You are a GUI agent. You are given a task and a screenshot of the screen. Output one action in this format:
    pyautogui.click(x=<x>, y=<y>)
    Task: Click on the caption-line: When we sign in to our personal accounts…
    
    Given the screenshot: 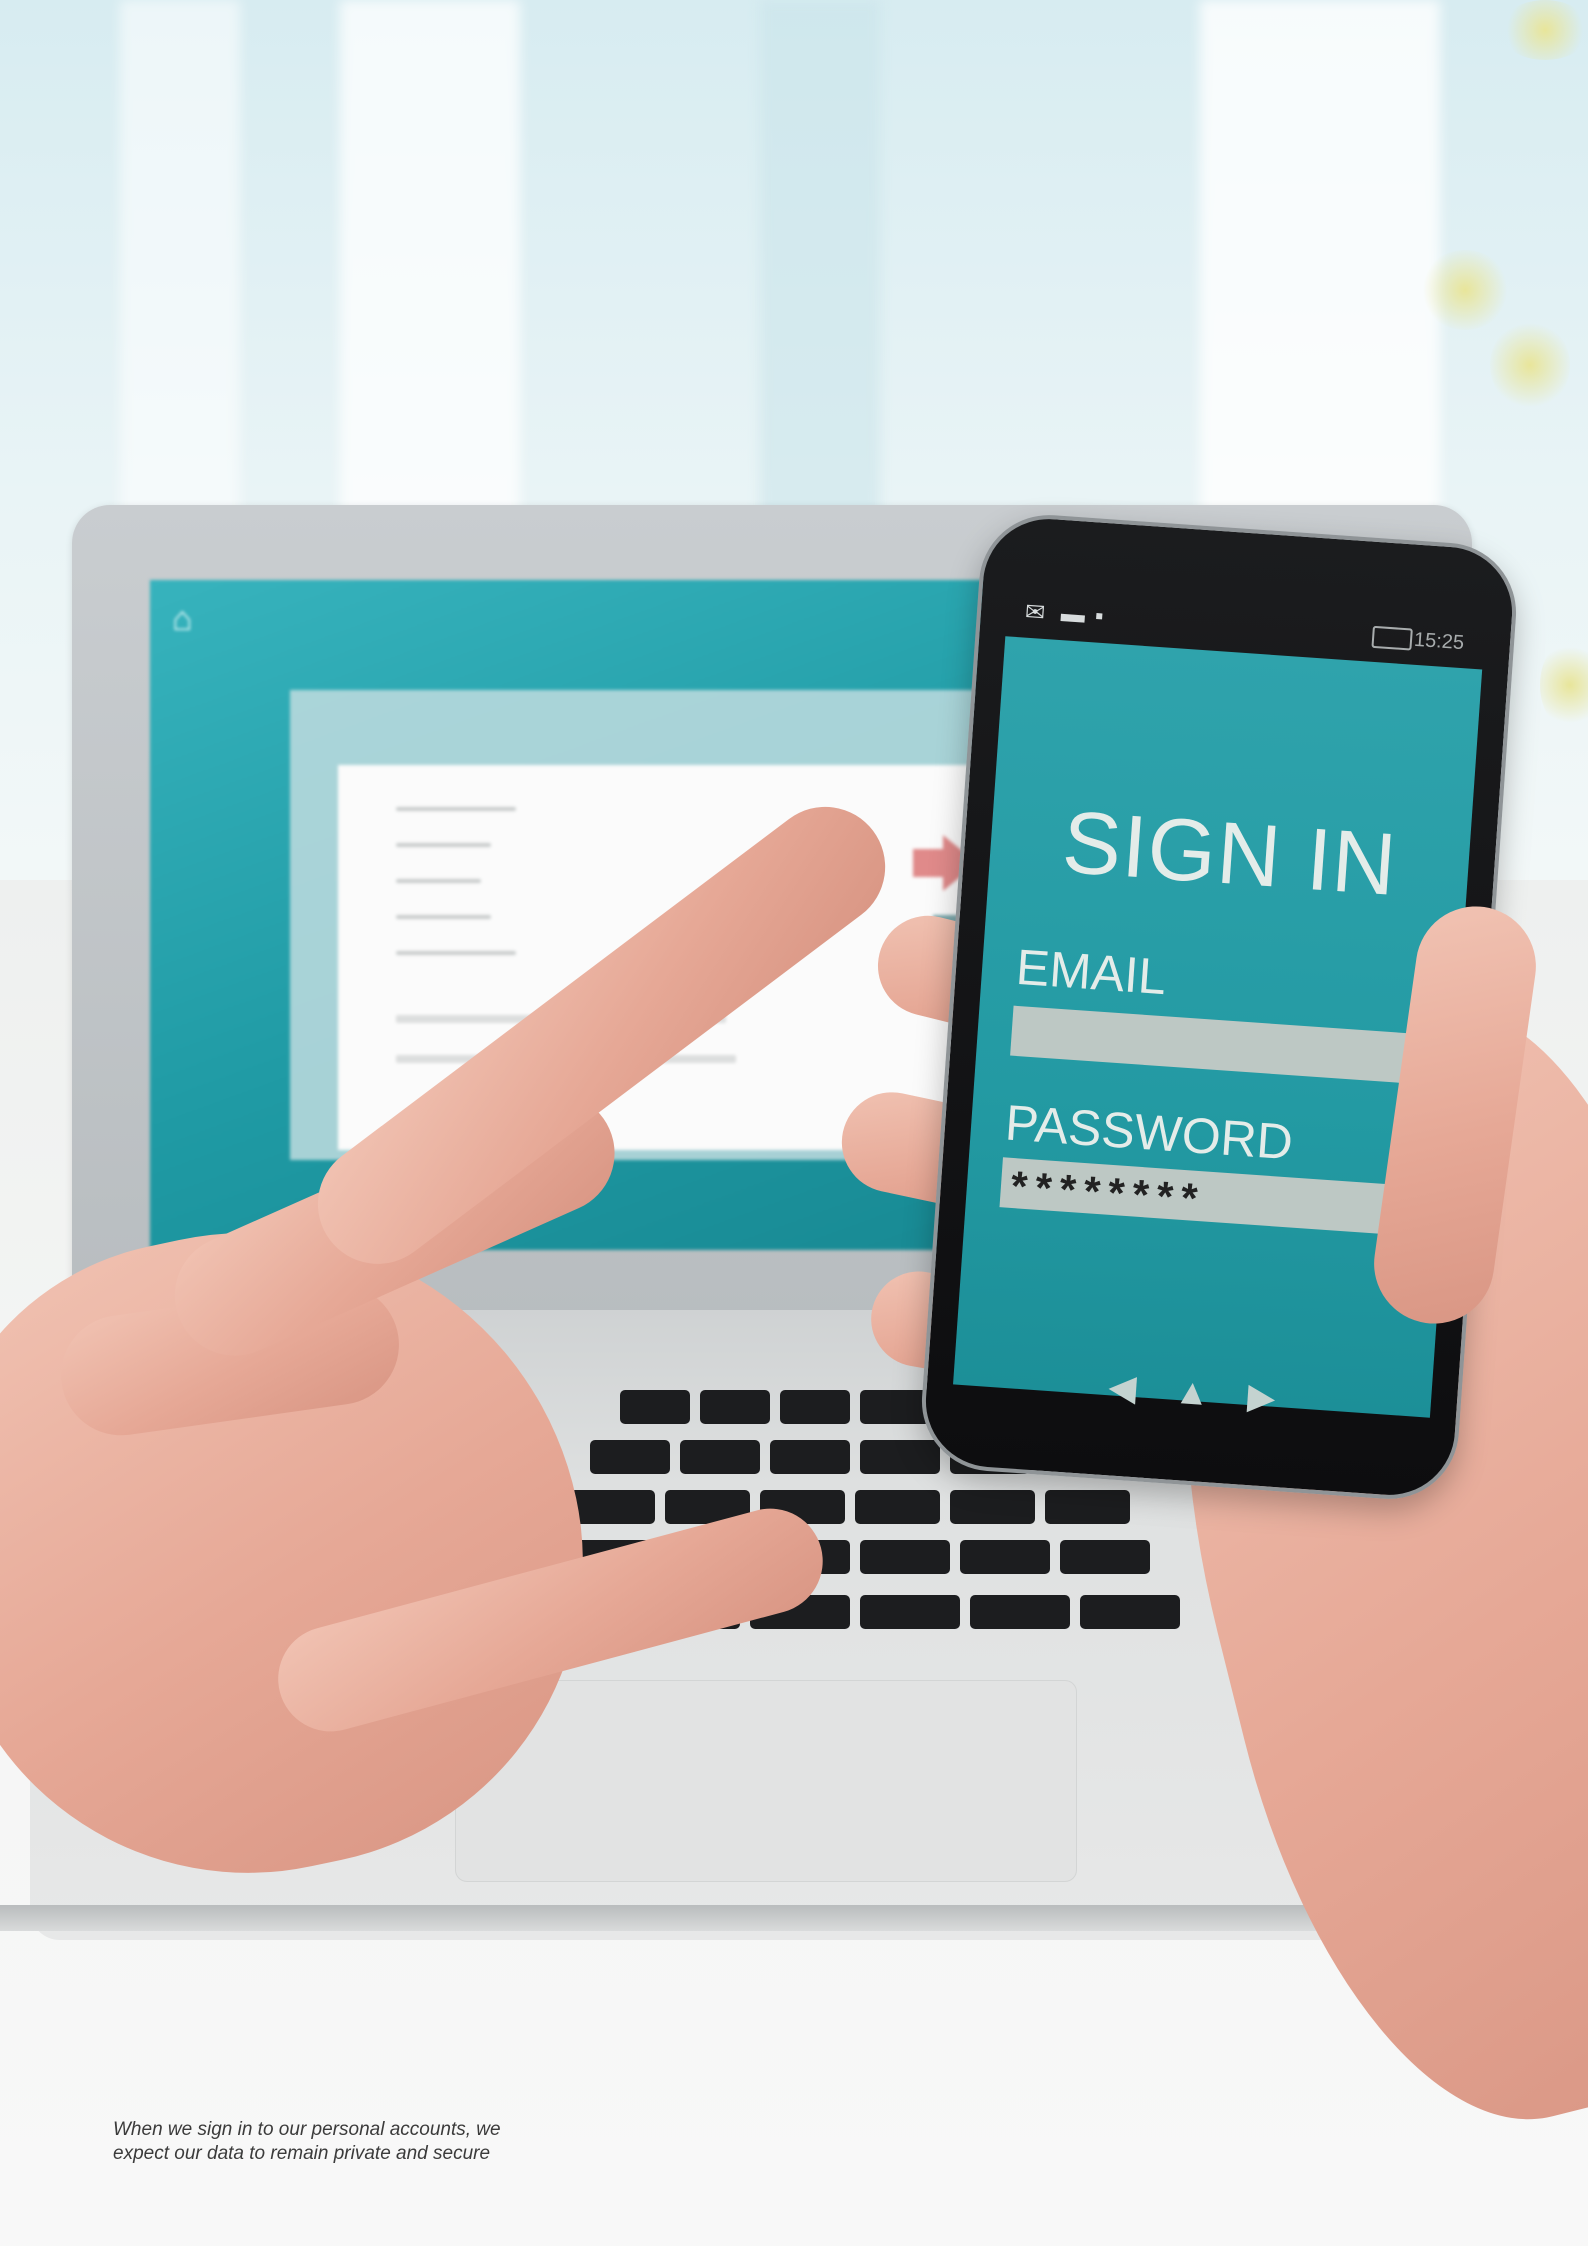 What is the action you would take?
    pyautogui.click(x=307, y=2129)
    